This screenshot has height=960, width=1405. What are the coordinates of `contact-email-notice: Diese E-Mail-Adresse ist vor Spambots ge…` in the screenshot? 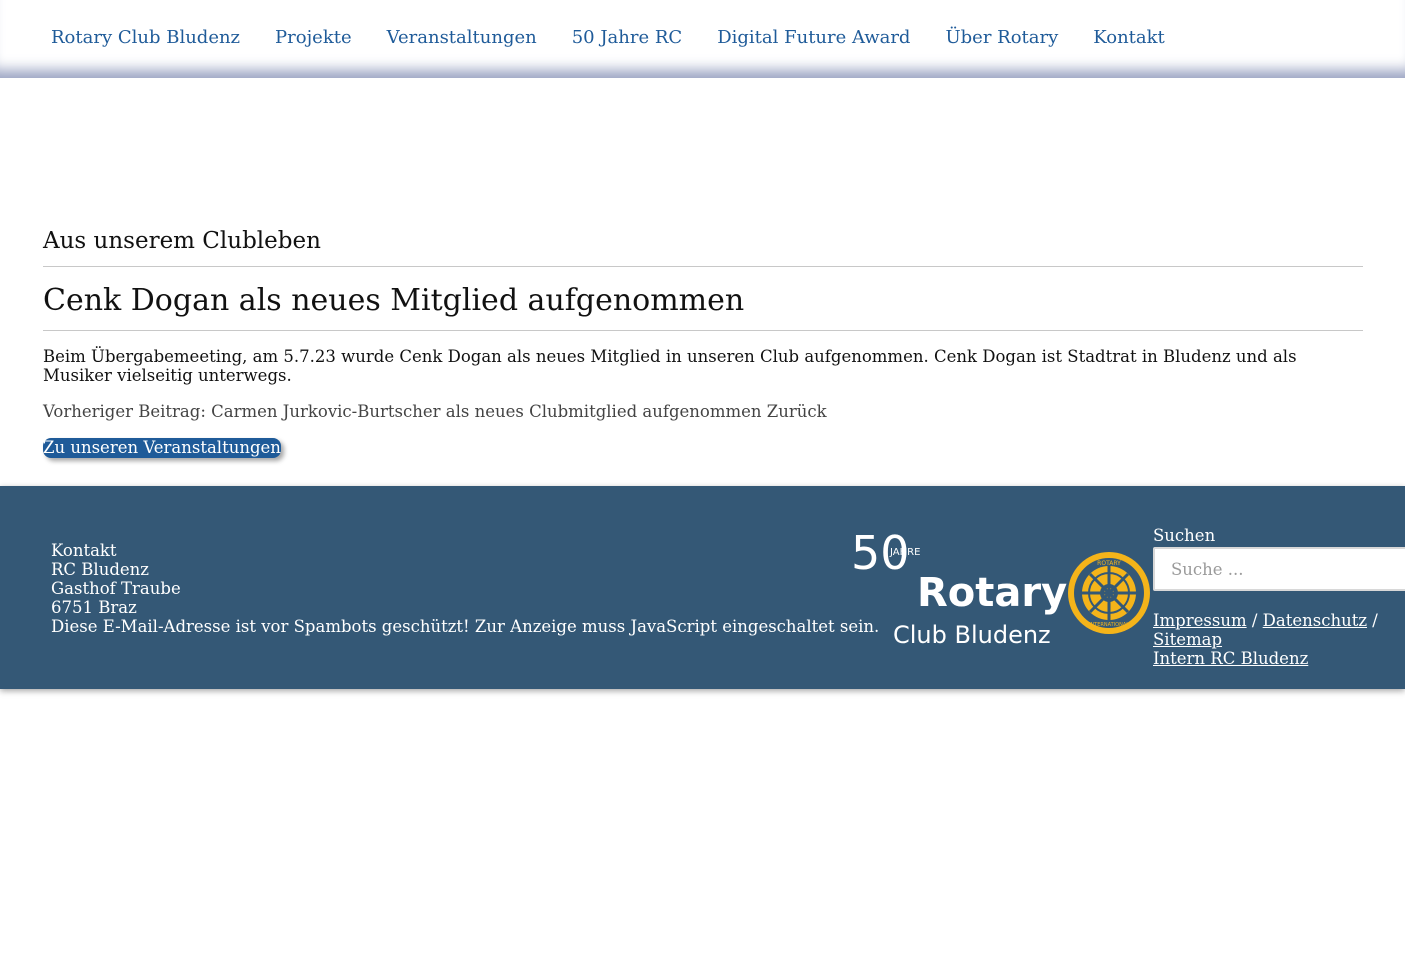 It's located at (465, 626).